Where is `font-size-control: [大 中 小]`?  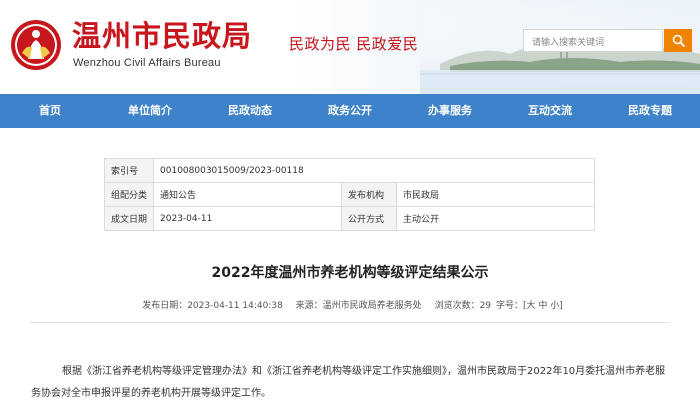
font-size-control: [大 中 小] is located at coordinates (543, 306).